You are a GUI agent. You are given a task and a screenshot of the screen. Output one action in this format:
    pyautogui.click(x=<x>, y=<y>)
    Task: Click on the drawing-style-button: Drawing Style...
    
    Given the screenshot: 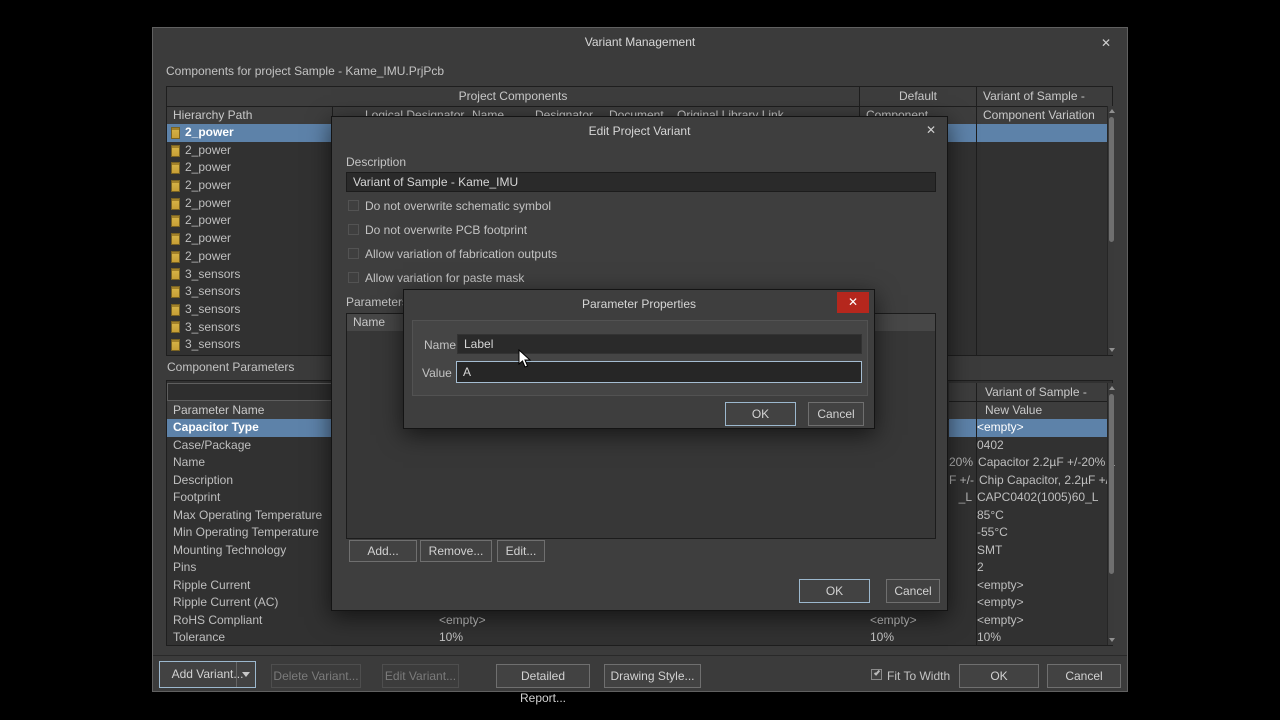 What is the action you would take?
    pyautogui.click(x=652, y=676)
    